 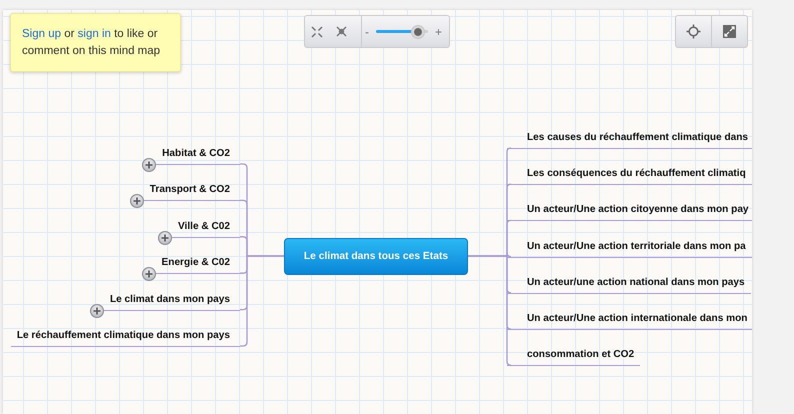 I want to click on sign-in-prompt: Sign up or sign in to like or comment on this mind map, so click(x=95, y=42).